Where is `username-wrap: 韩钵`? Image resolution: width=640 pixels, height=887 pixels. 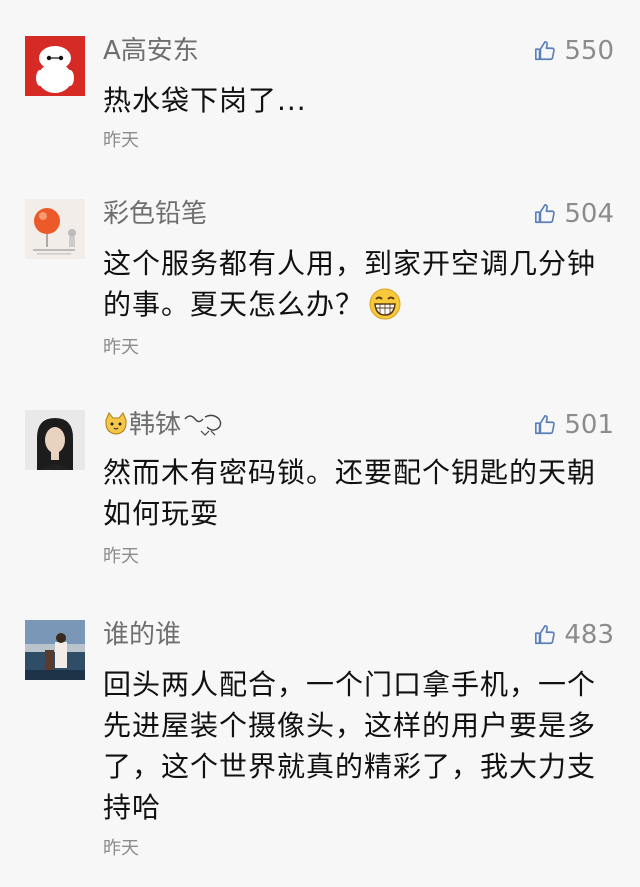
username-wrap: 韩钵 is located at coordinates (165, 429).